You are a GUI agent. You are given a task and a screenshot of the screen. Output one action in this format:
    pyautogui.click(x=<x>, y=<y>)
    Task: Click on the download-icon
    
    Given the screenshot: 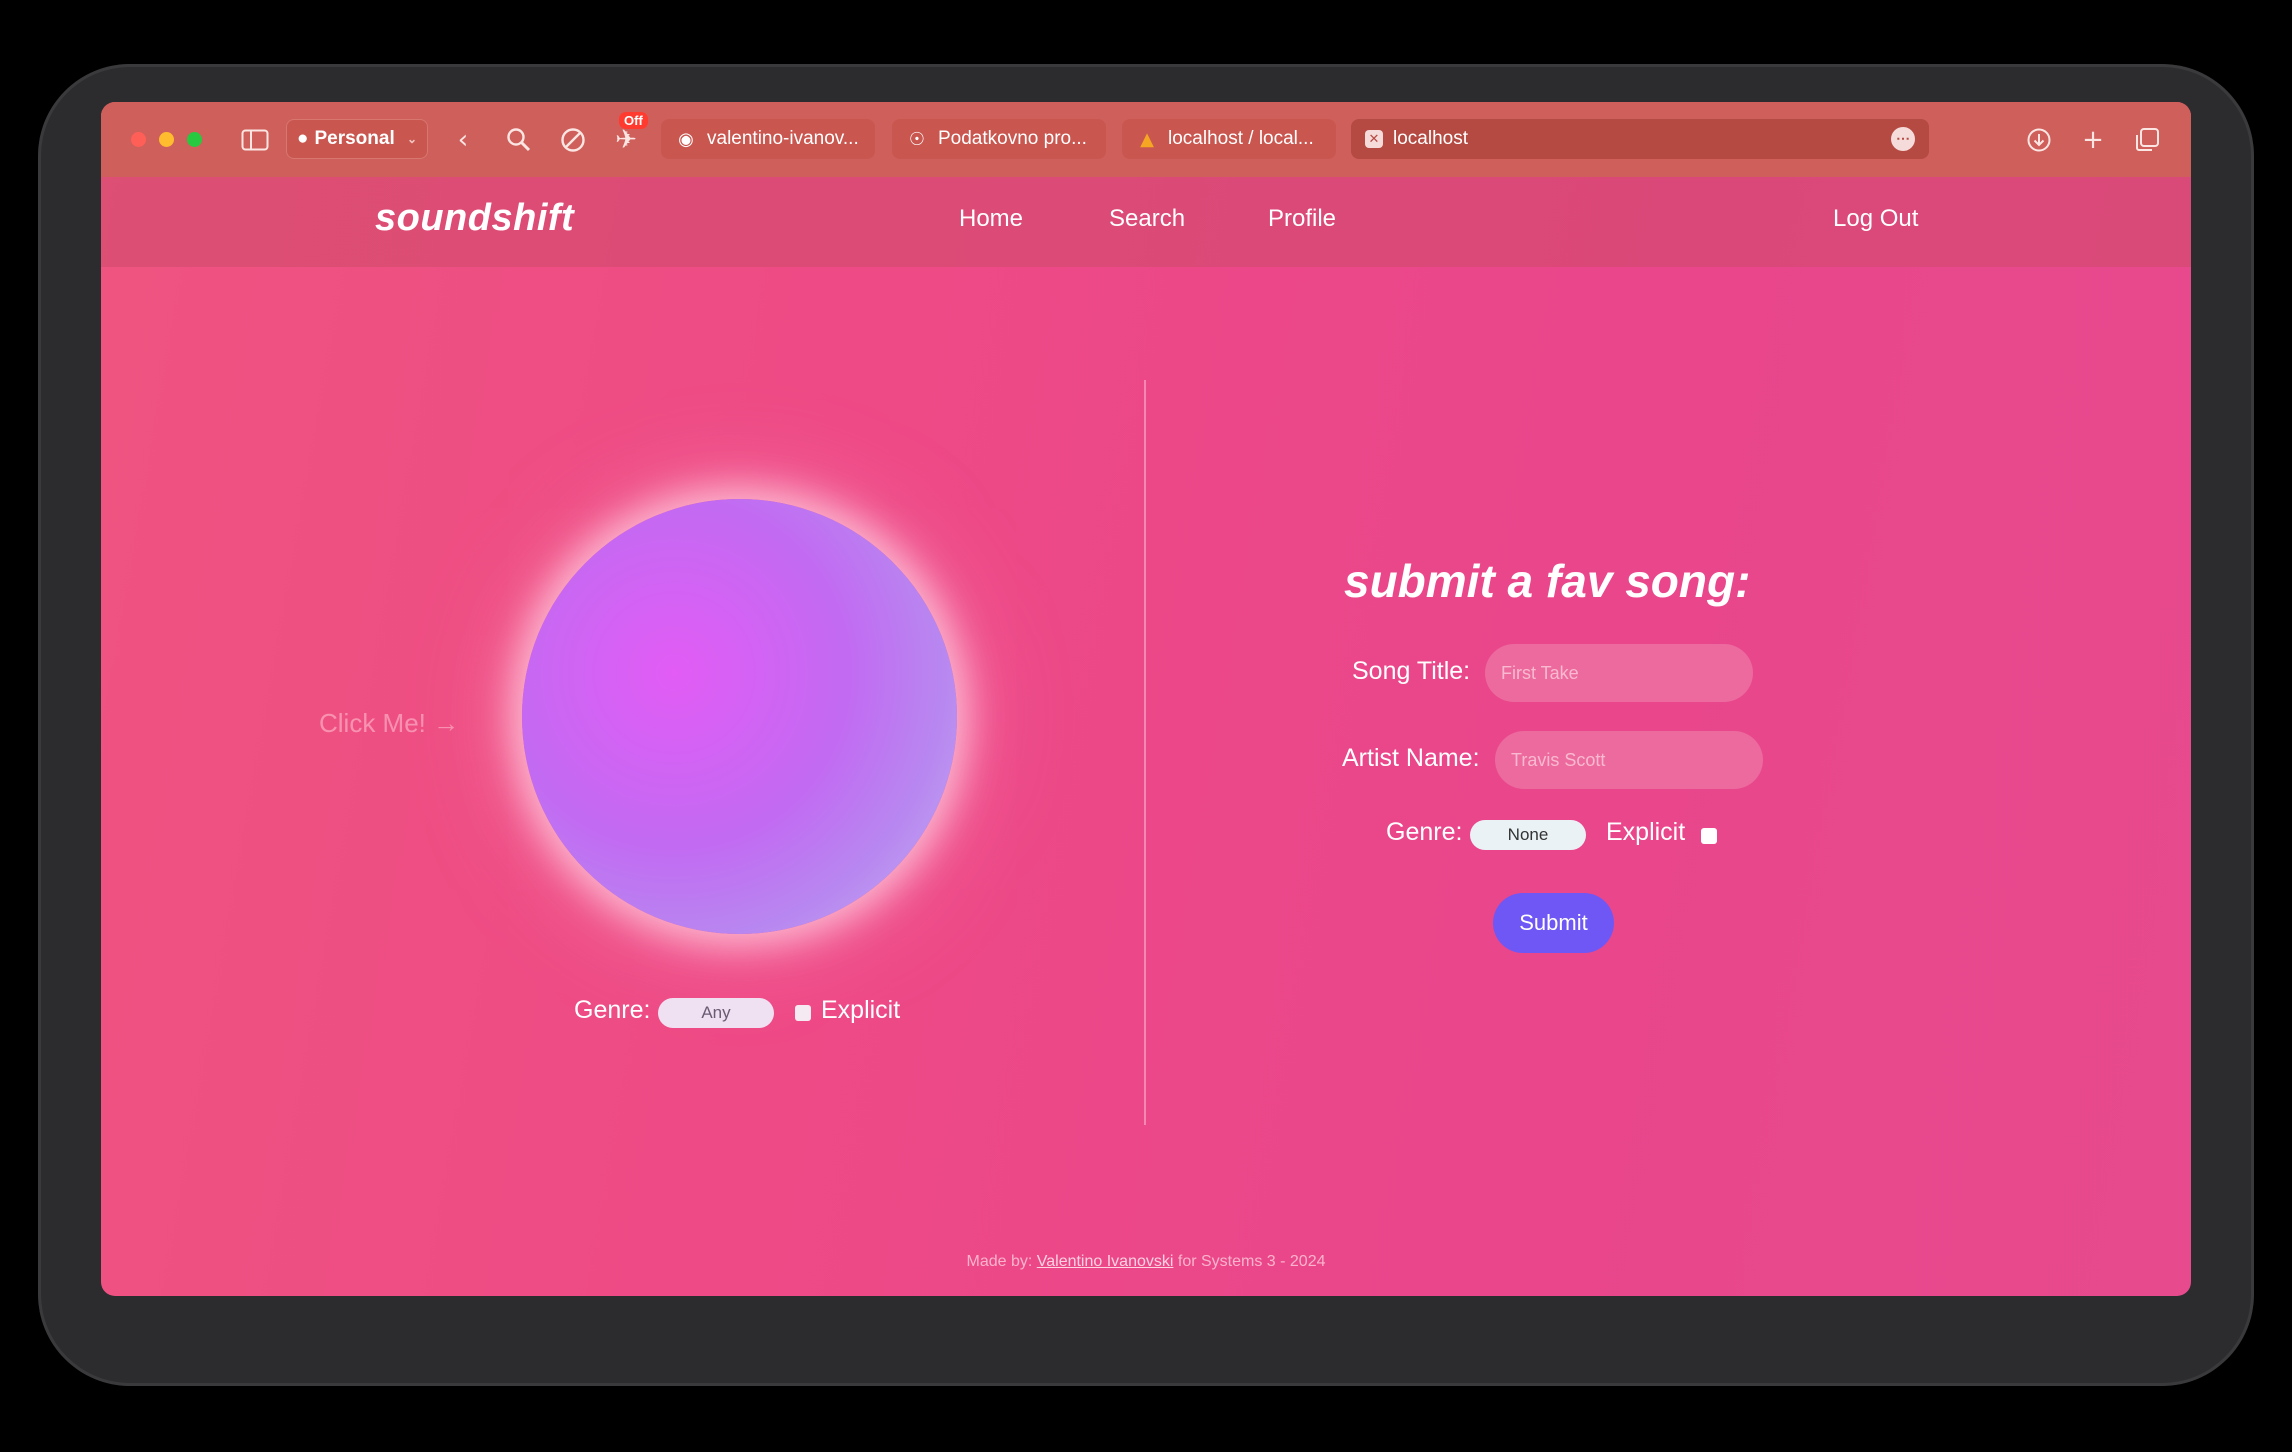 What is the action you would take?
    pyautogui.click(x=2039, y=140)
    